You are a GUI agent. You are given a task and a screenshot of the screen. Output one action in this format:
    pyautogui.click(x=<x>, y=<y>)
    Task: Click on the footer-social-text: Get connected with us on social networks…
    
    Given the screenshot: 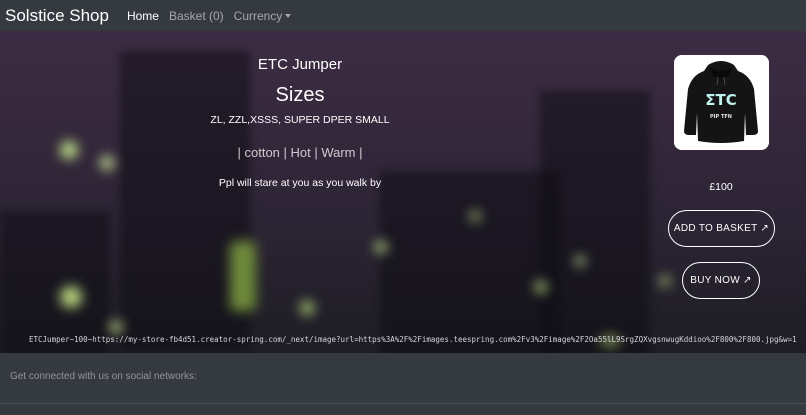 What is the action you would take?
    pyautogui.click(x=103, y=376)
    